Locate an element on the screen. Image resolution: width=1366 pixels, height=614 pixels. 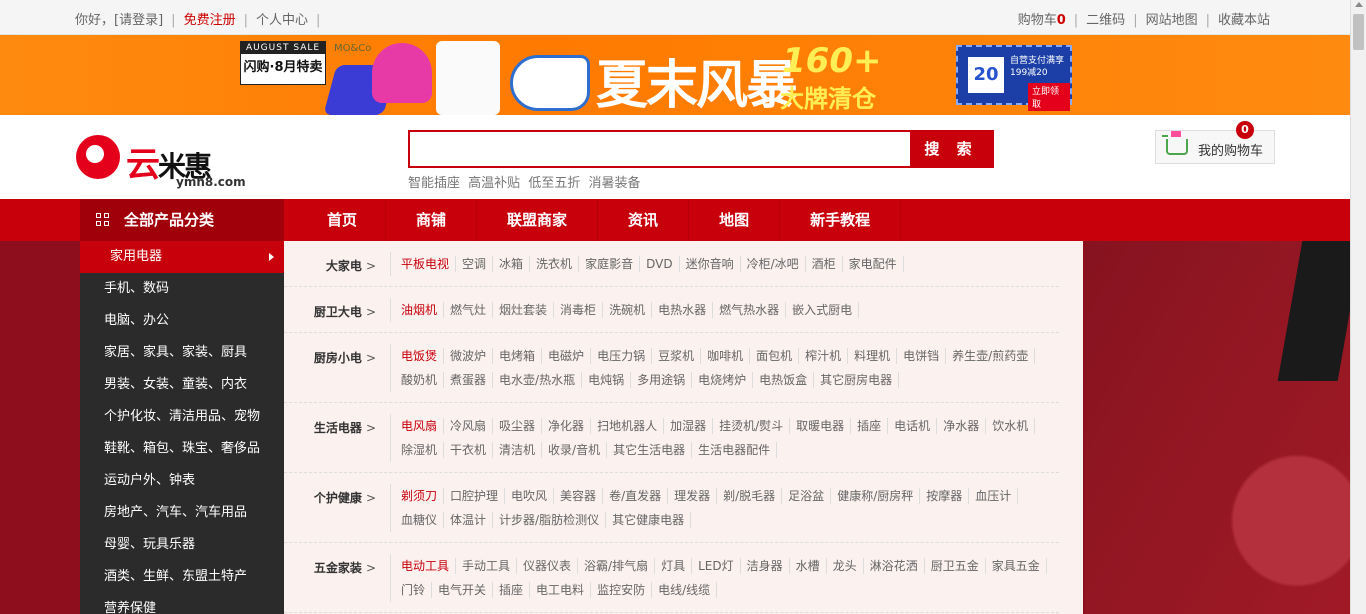
subcategory-link: 电磁炉 is located at coordinates (567, 356).